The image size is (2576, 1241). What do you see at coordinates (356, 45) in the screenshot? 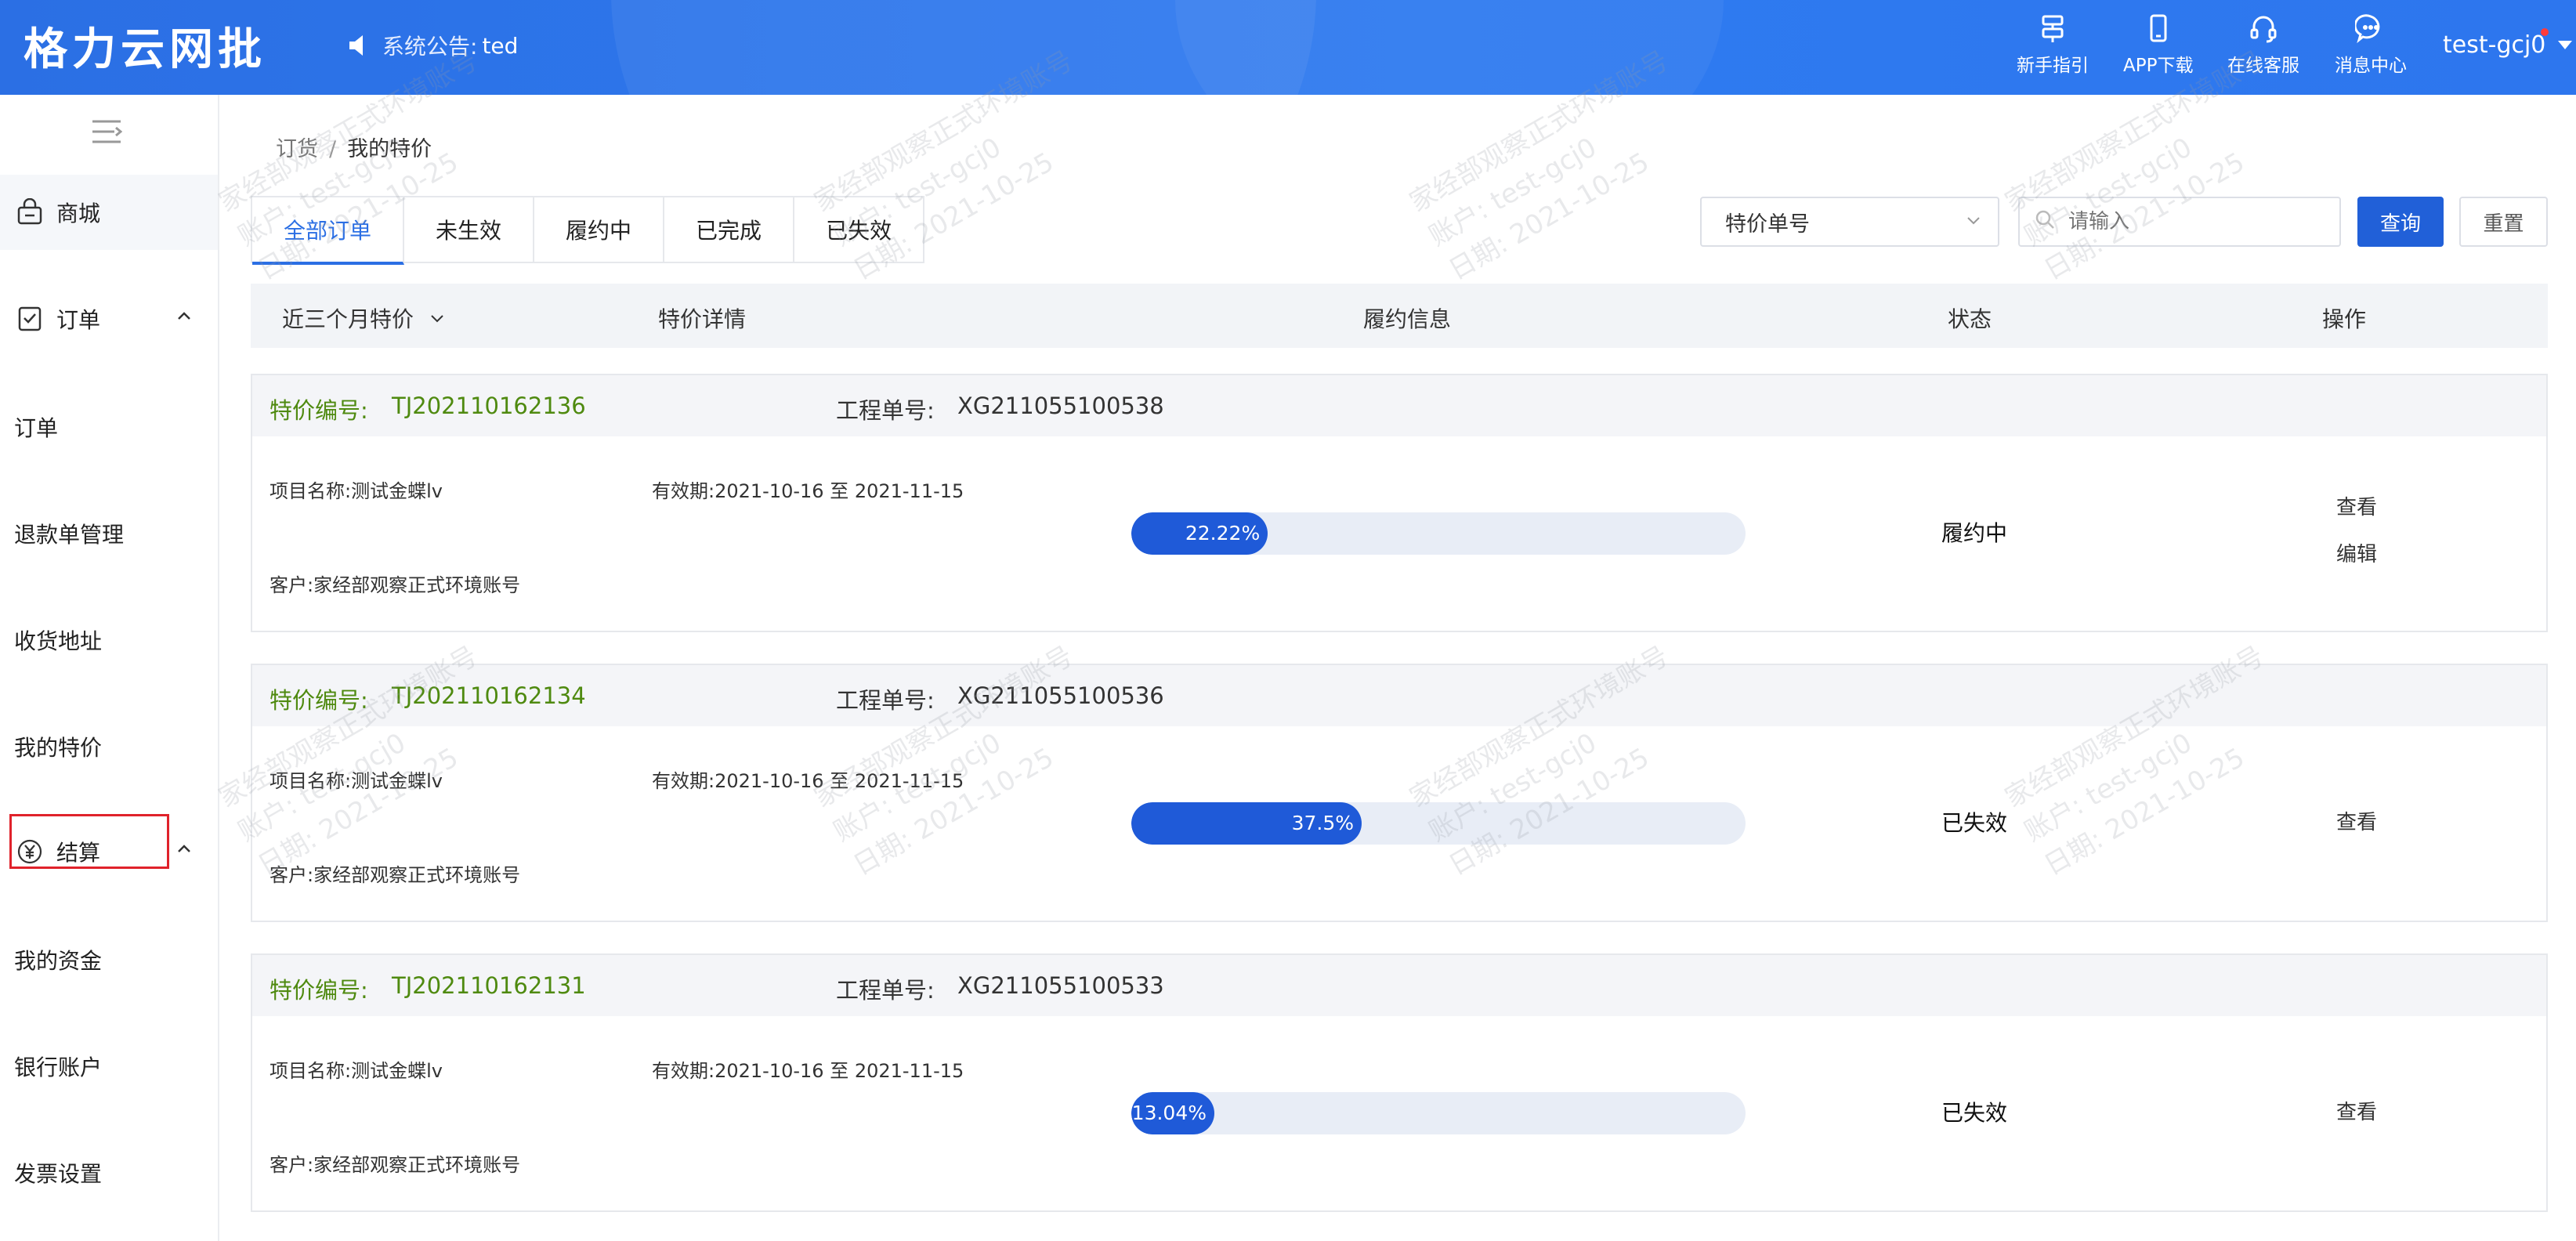
I see `speaker-icon` at bounding box center [356, 45].